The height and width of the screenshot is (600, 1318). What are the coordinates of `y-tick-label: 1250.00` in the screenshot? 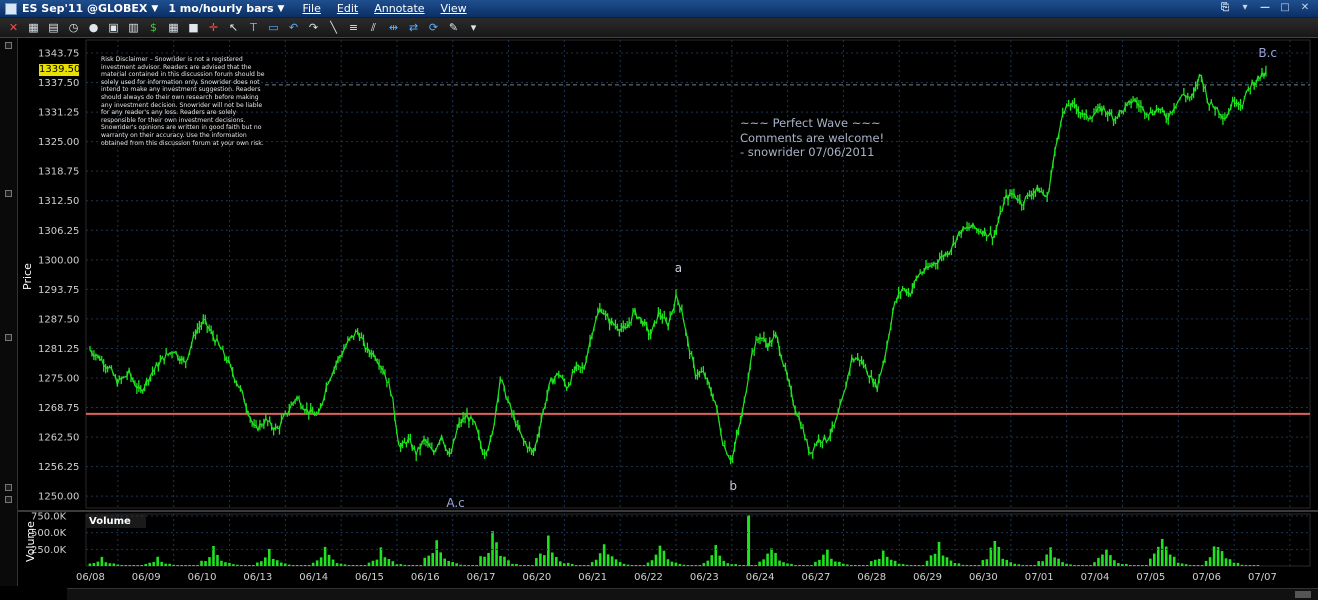 It's located at (58, 497).